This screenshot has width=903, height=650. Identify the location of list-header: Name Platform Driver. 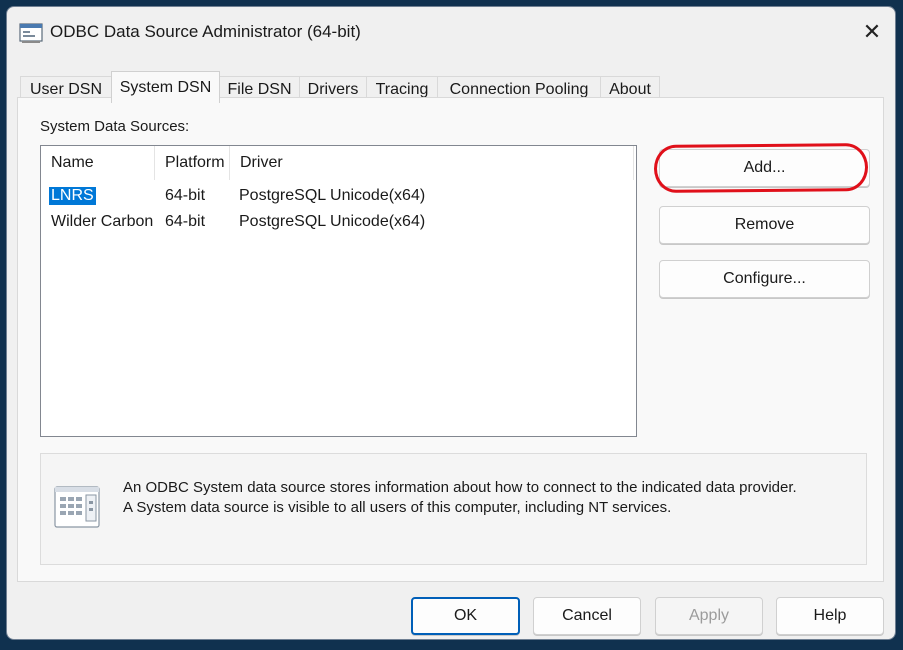
(338, 163).